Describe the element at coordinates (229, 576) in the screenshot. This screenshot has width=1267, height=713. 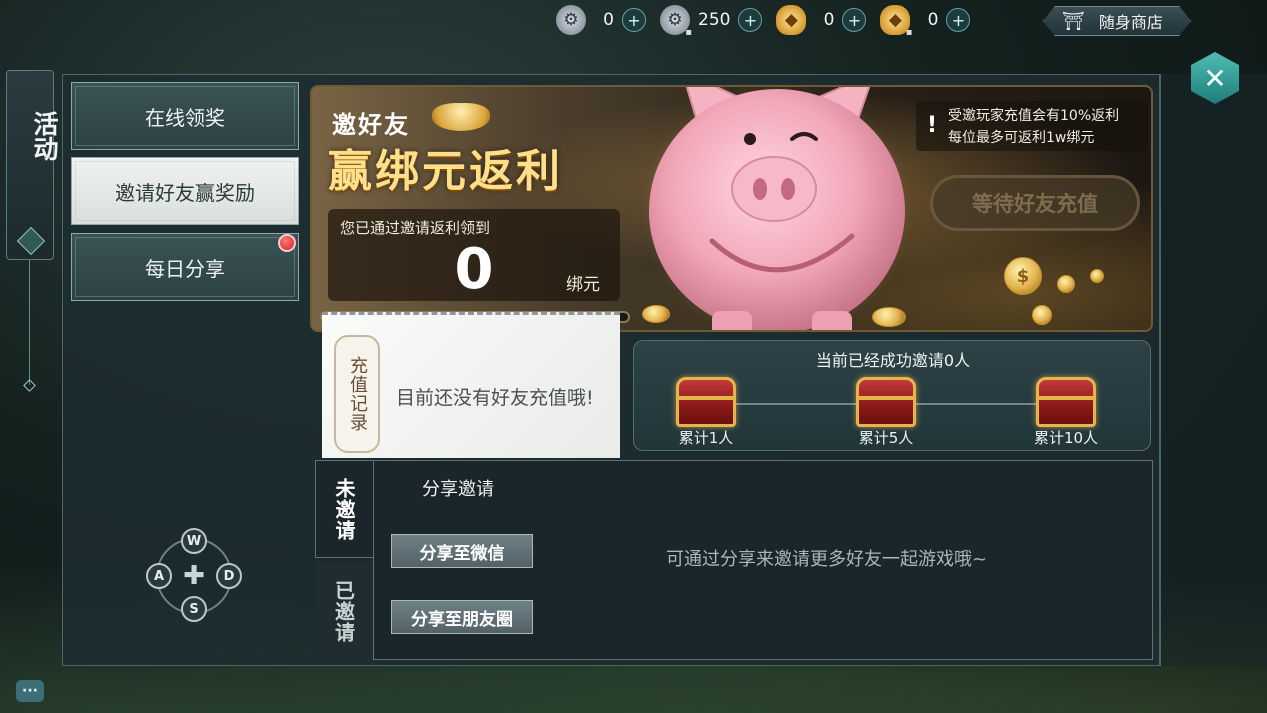
I see `dpad-right-key: D` at that location.